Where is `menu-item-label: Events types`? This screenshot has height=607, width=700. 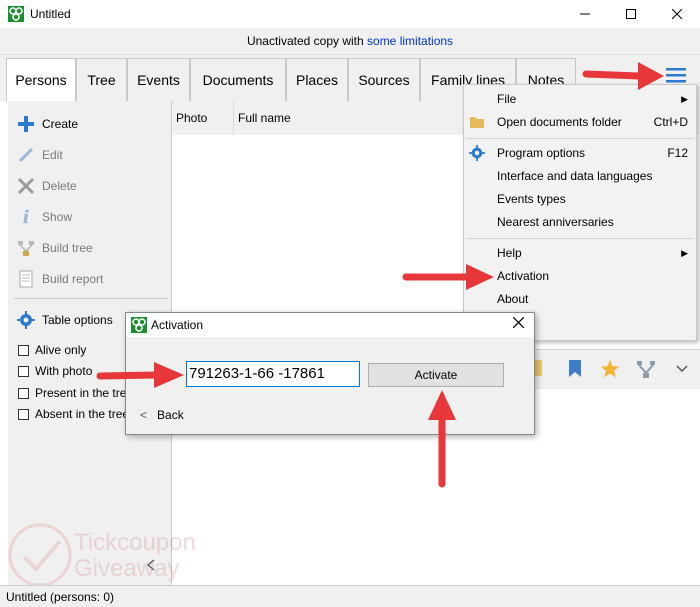
menu-item-label: Events types is located at coordinates (531, 199).